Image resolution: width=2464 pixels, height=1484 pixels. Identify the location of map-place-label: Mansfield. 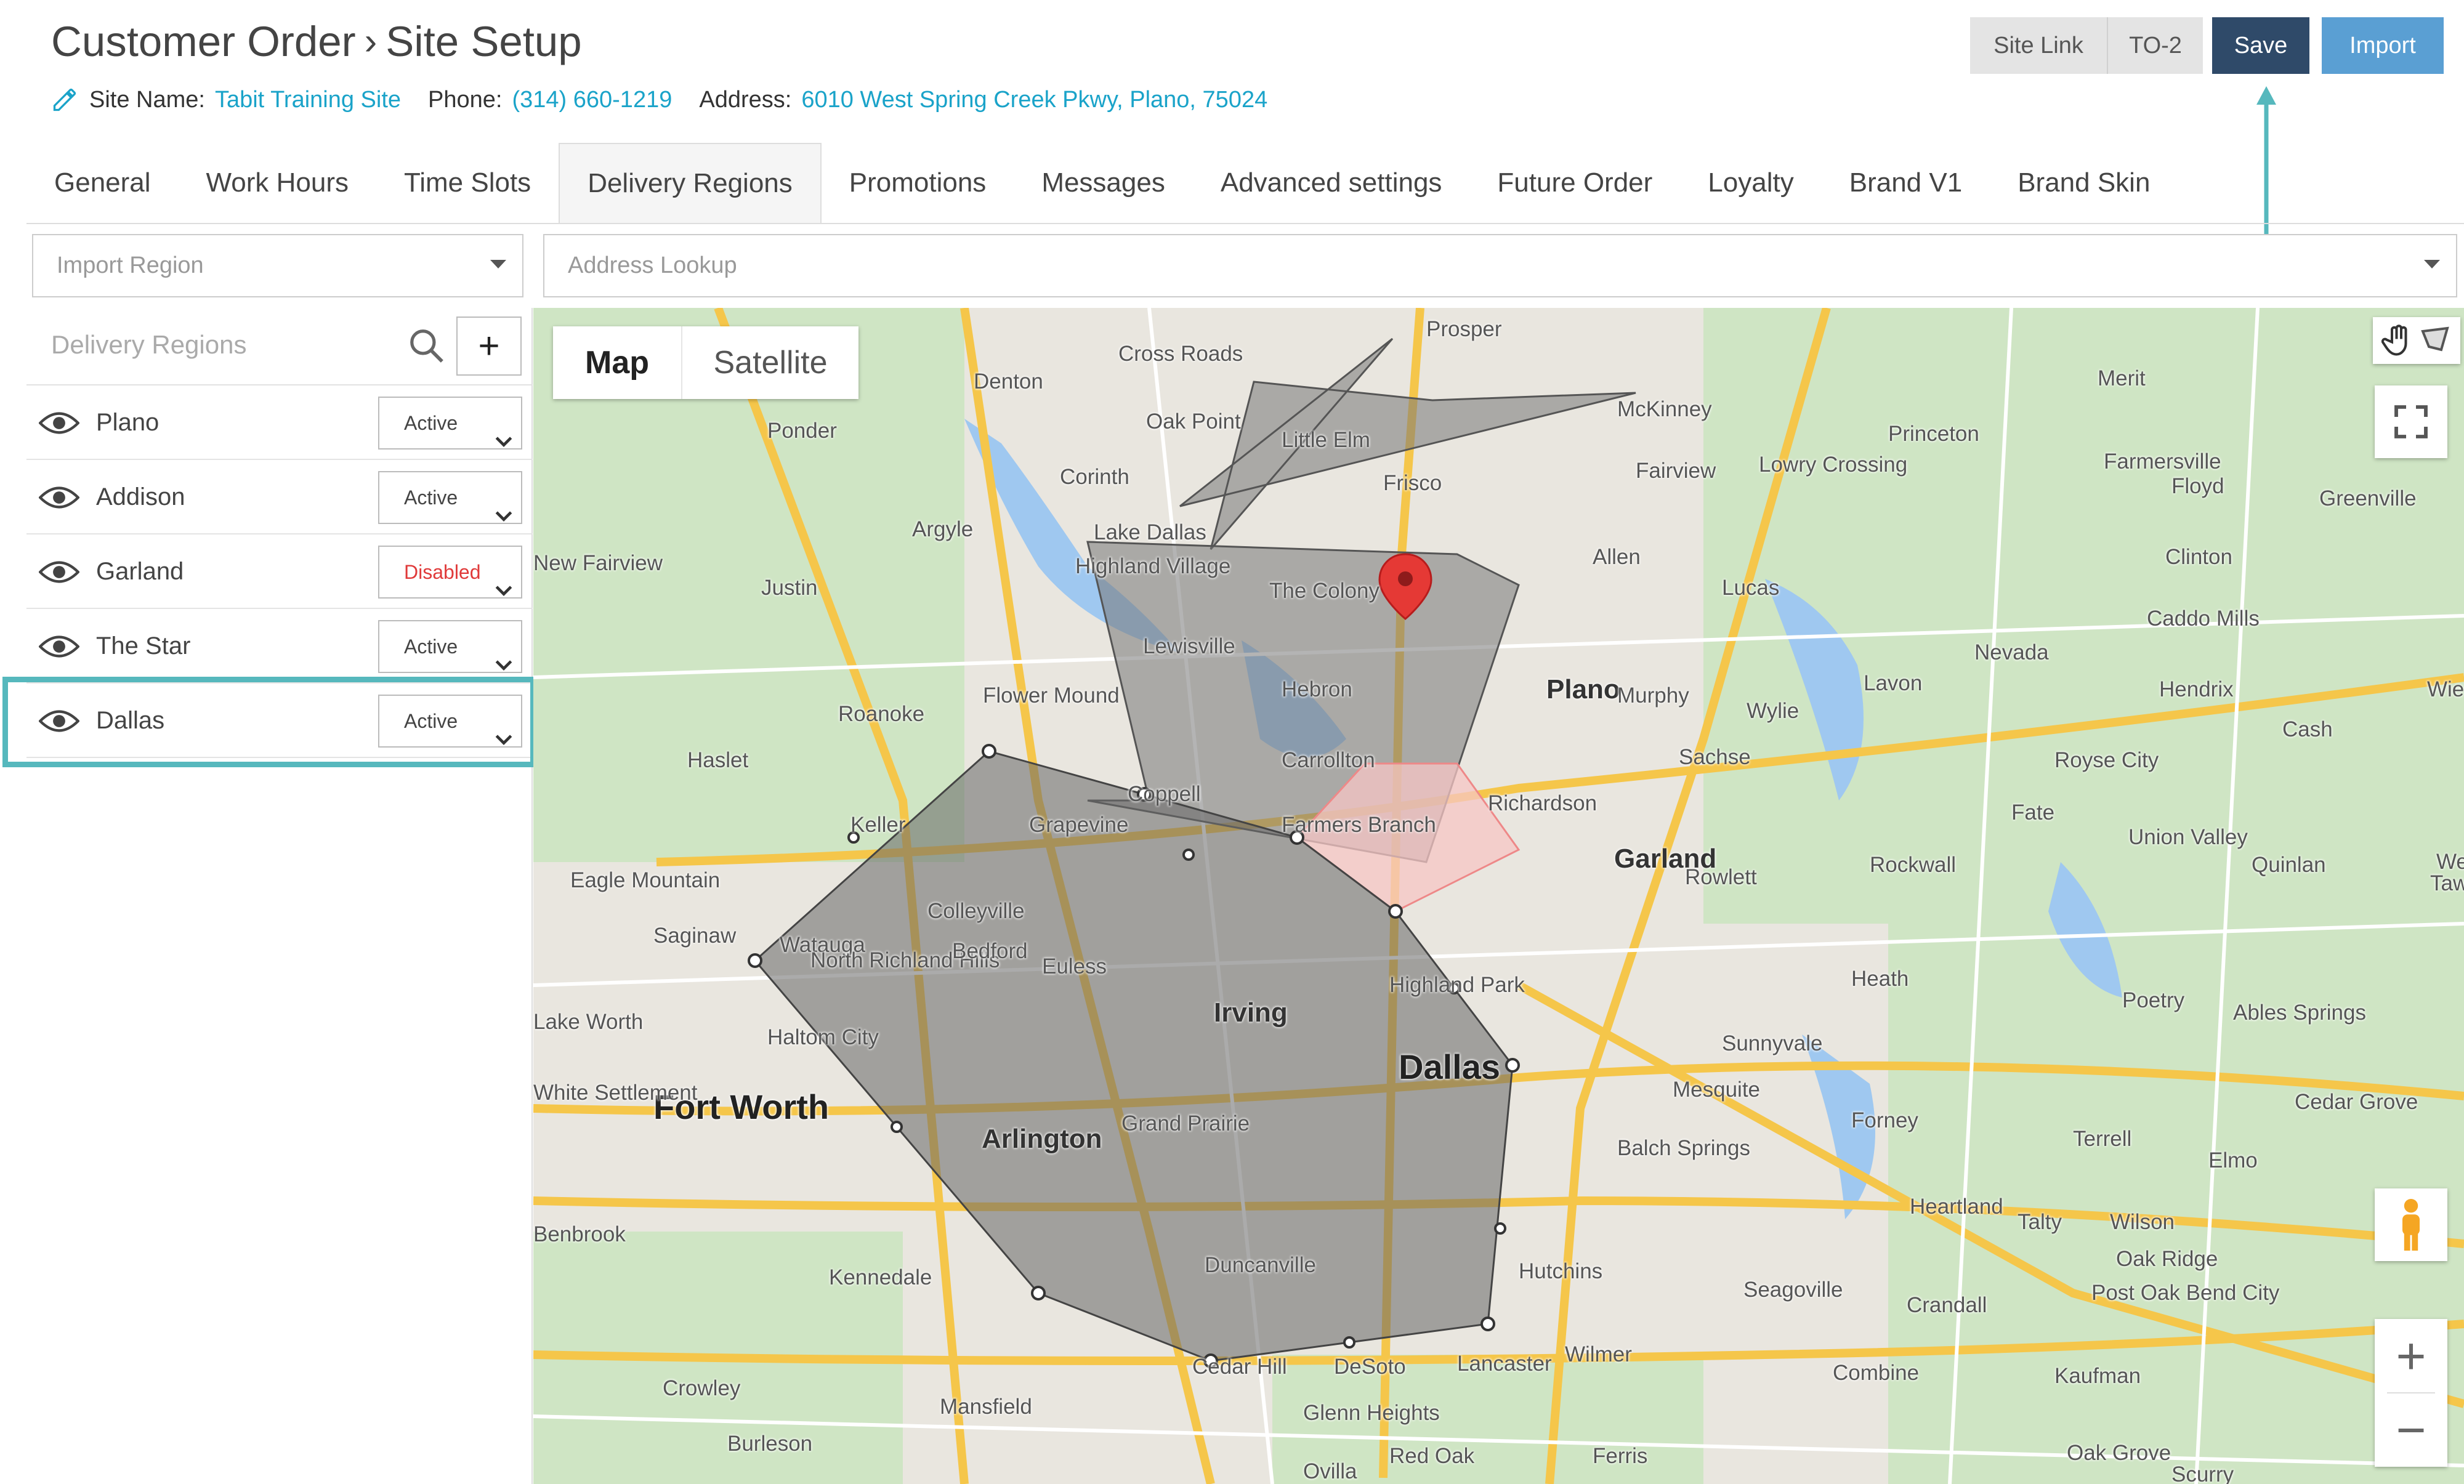
(986, 1407).